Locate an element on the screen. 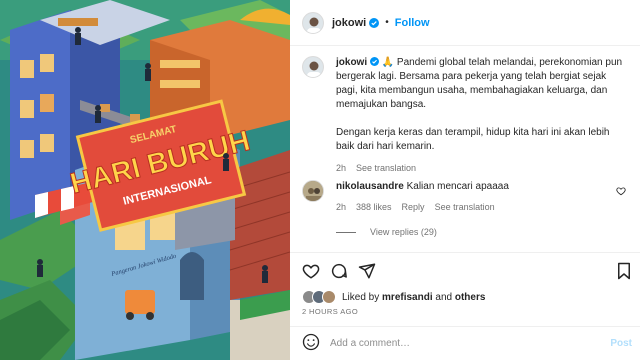 This screenshot has width=640, height=360. follow-button: Follow is located at coordinates (412, 23).